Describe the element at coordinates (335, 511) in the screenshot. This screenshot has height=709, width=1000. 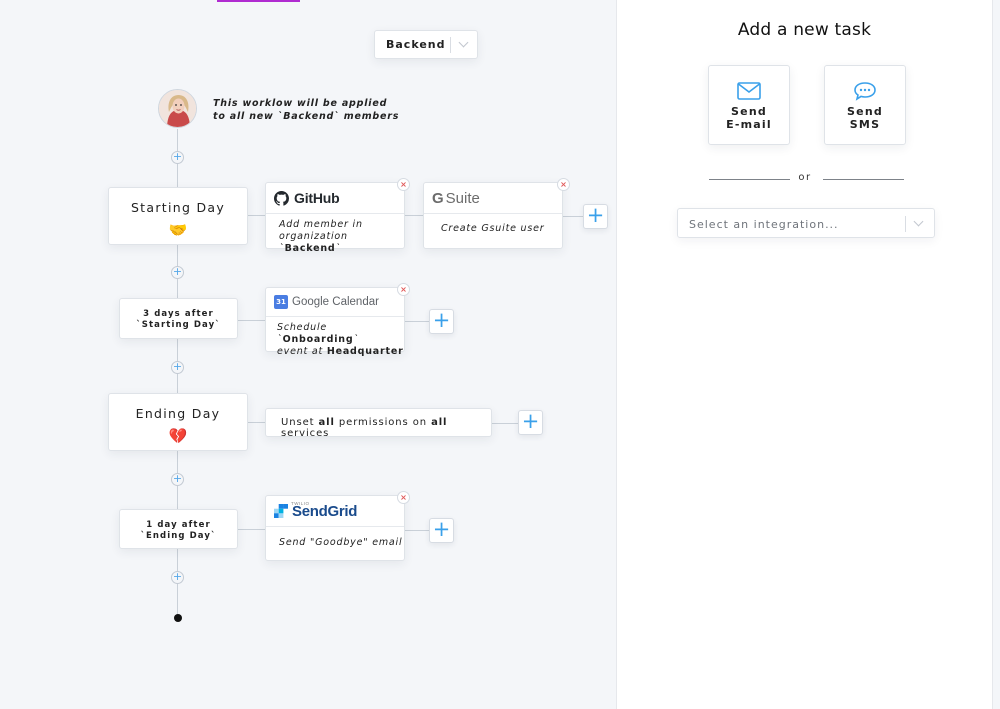
I see `task-header: TWILIO SendGrid` at that location.